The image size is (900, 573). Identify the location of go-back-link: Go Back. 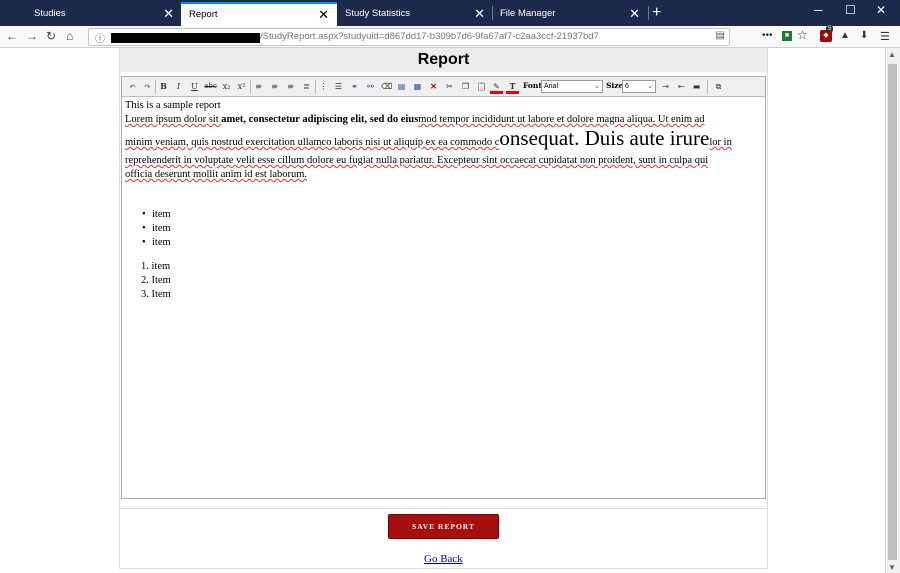
(443, 559).